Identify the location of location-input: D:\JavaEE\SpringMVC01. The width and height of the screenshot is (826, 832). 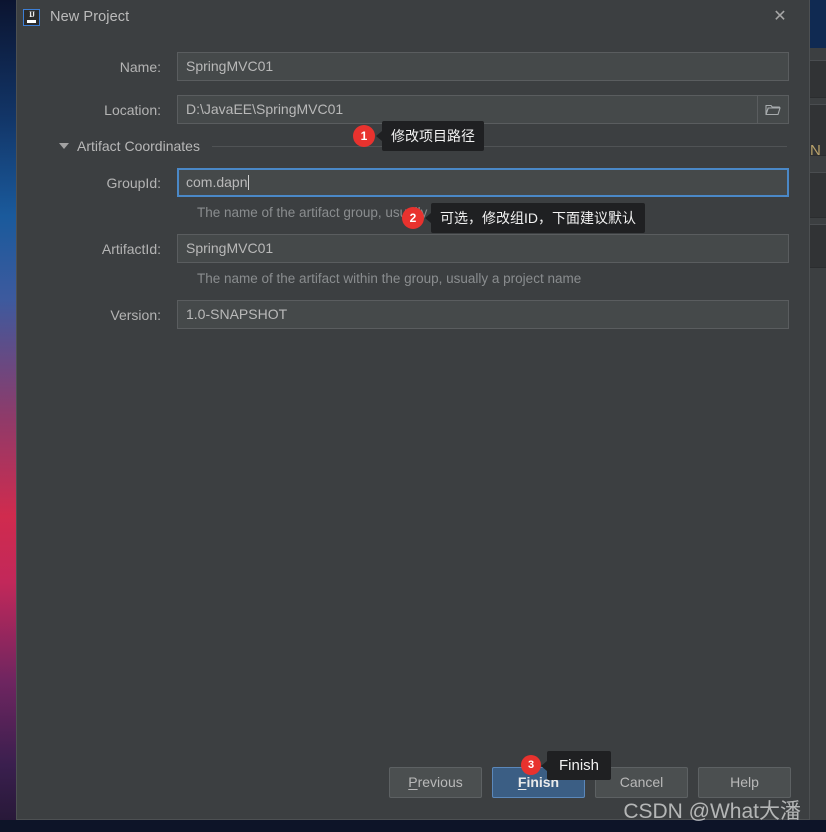
(467, 109).